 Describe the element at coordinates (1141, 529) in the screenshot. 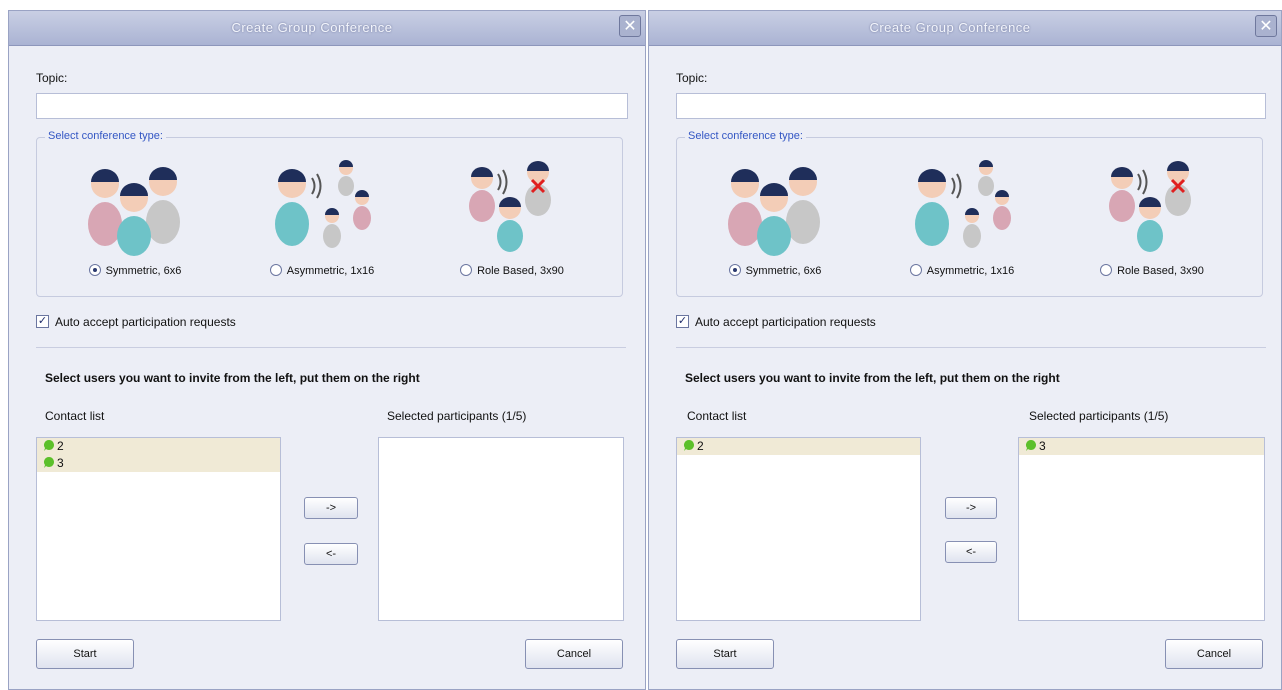

I see `selected-participants-list: 3` at that location.